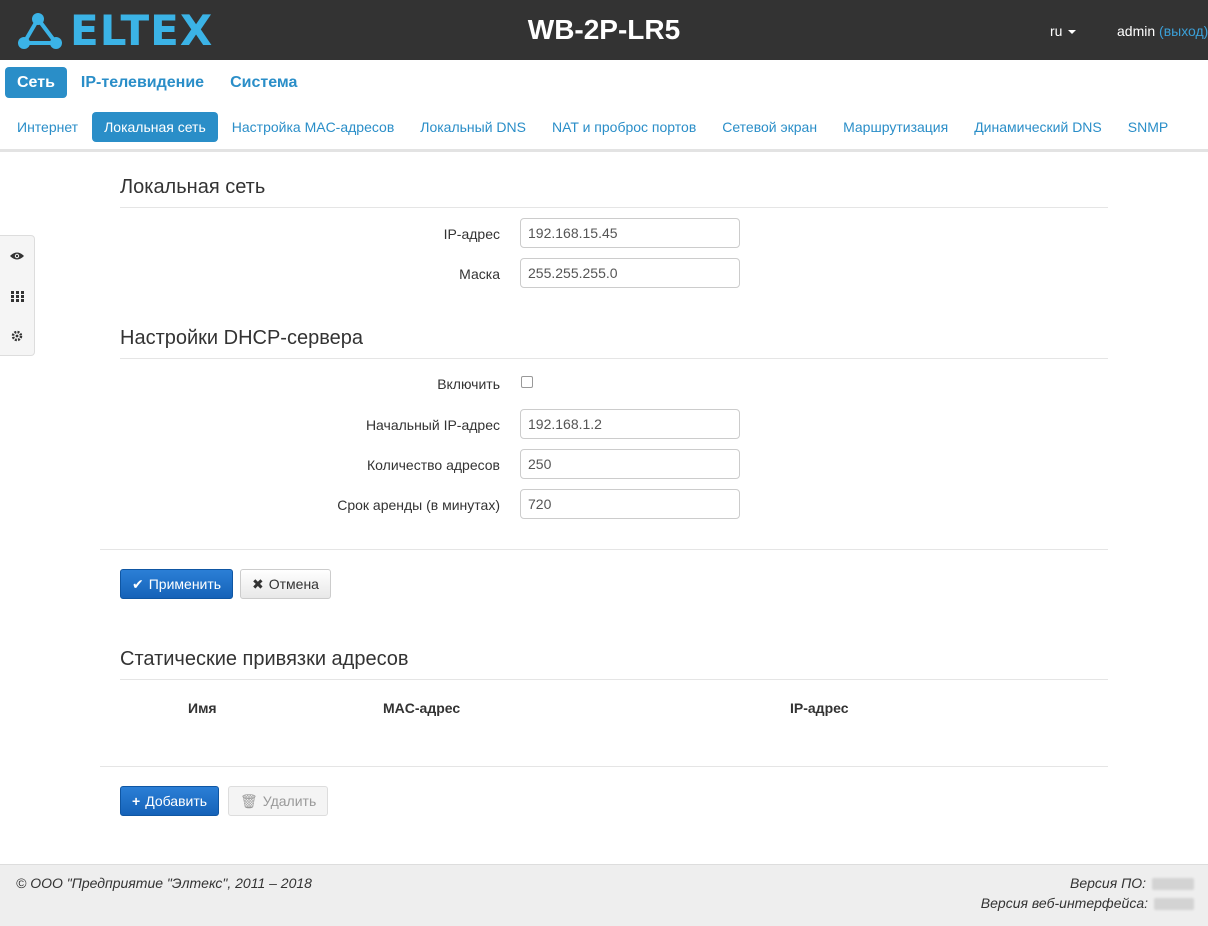 The height and width of the screenshot is (926, 1208). I want to click on dhcp-divider, so click(614, 358).